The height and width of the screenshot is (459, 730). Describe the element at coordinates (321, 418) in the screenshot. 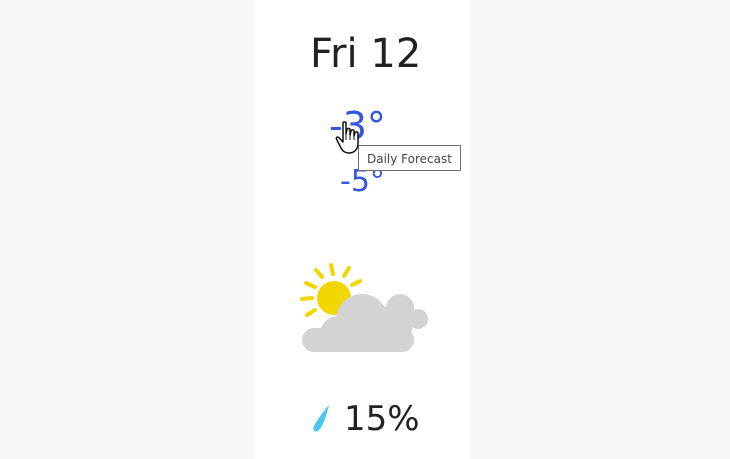

I see `raindrop-icon` at that location.